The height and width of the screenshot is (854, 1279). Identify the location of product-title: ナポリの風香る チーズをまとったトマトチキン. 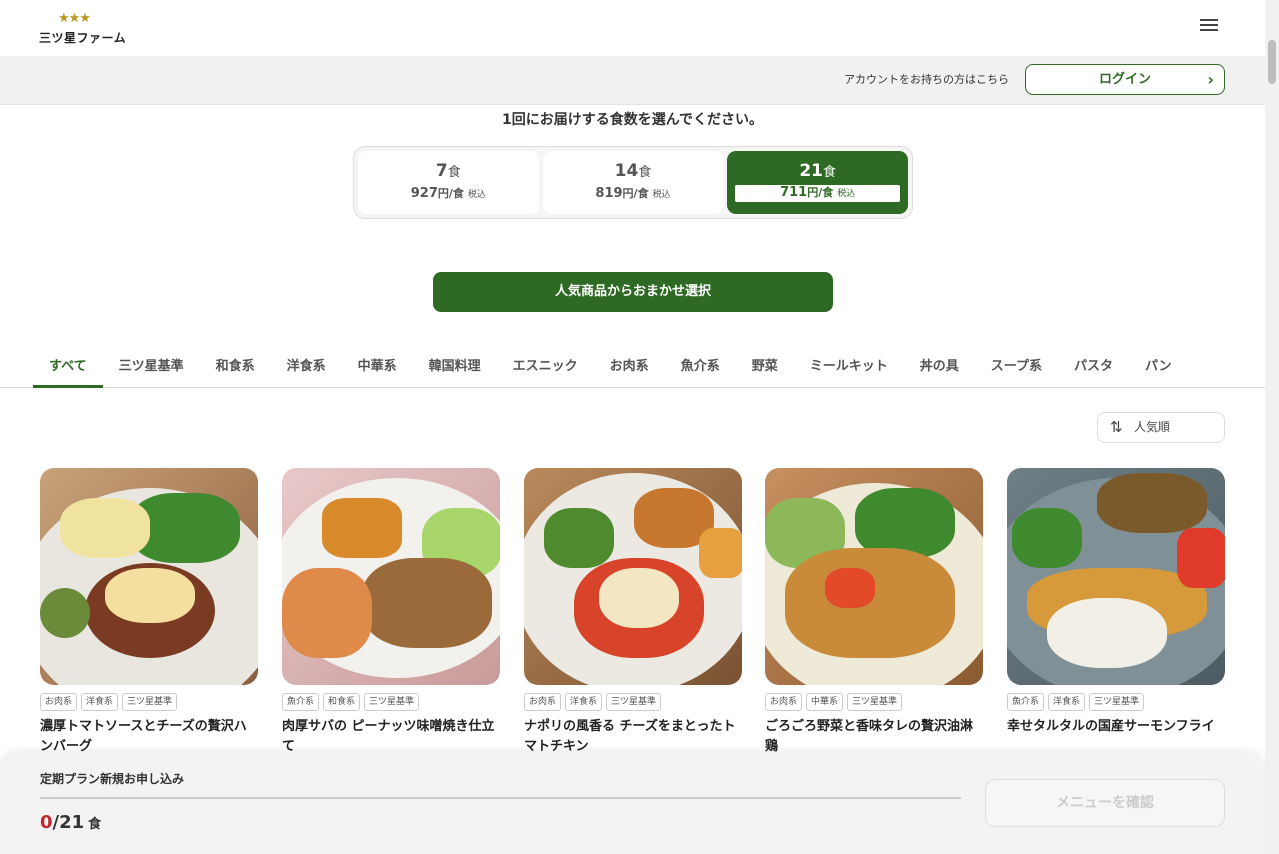
(633, 737).